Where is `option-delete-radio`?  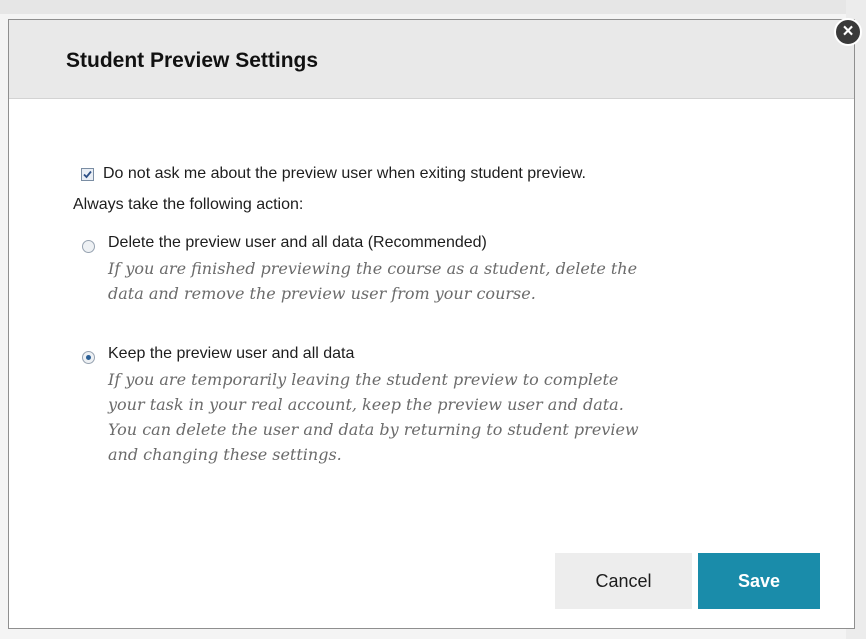
option-delete-radio is located at coordinates (88, 246).